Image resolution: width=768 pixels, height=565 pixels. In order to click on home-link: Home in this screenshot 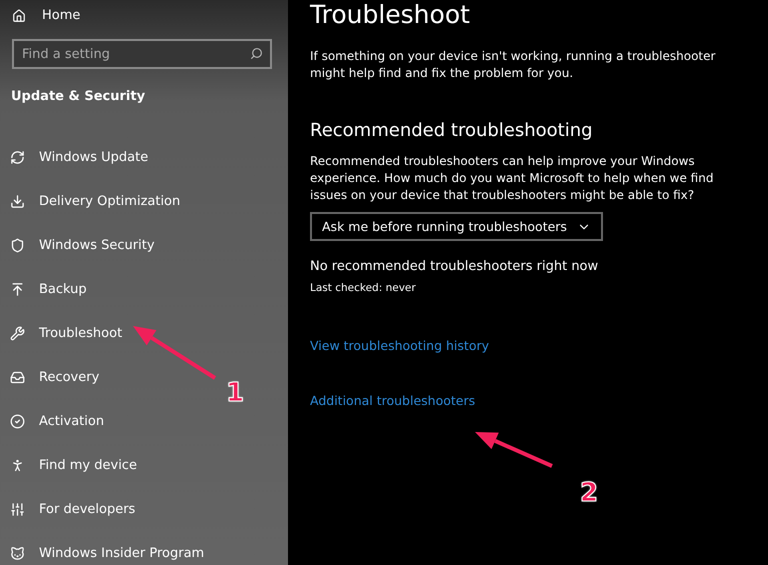, I will do `click(61, 15)`.